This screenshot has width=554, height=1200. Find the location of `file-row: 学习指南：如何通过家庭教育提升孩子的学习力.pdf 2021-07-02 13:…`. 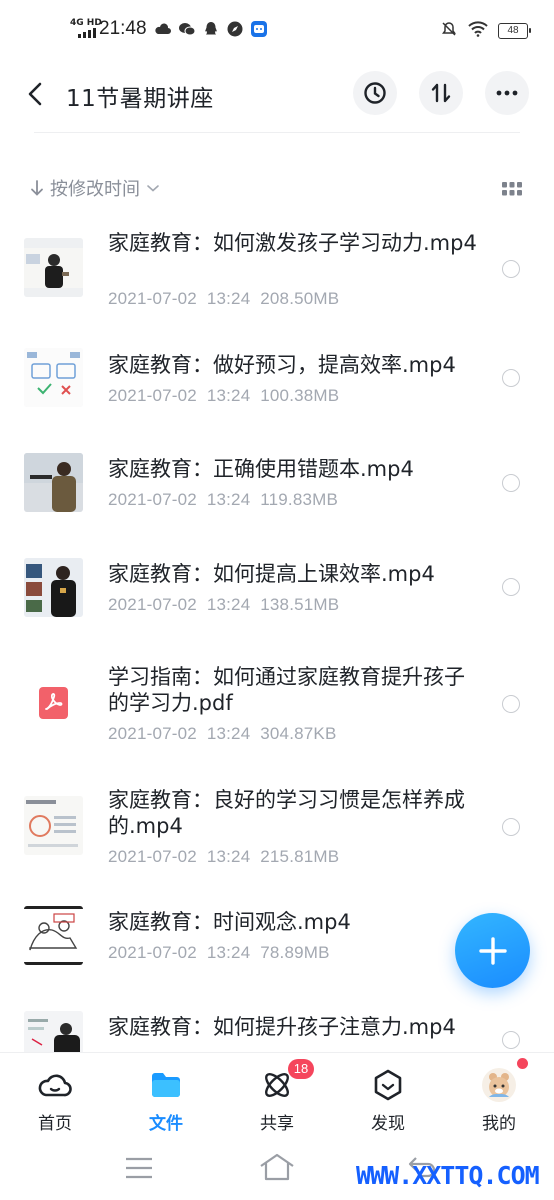

file-row: 学习指南：如何通过家庭教育提升孩子的学习力.pdf 2021-07-02 13:… is located at coordinates (277, 707).